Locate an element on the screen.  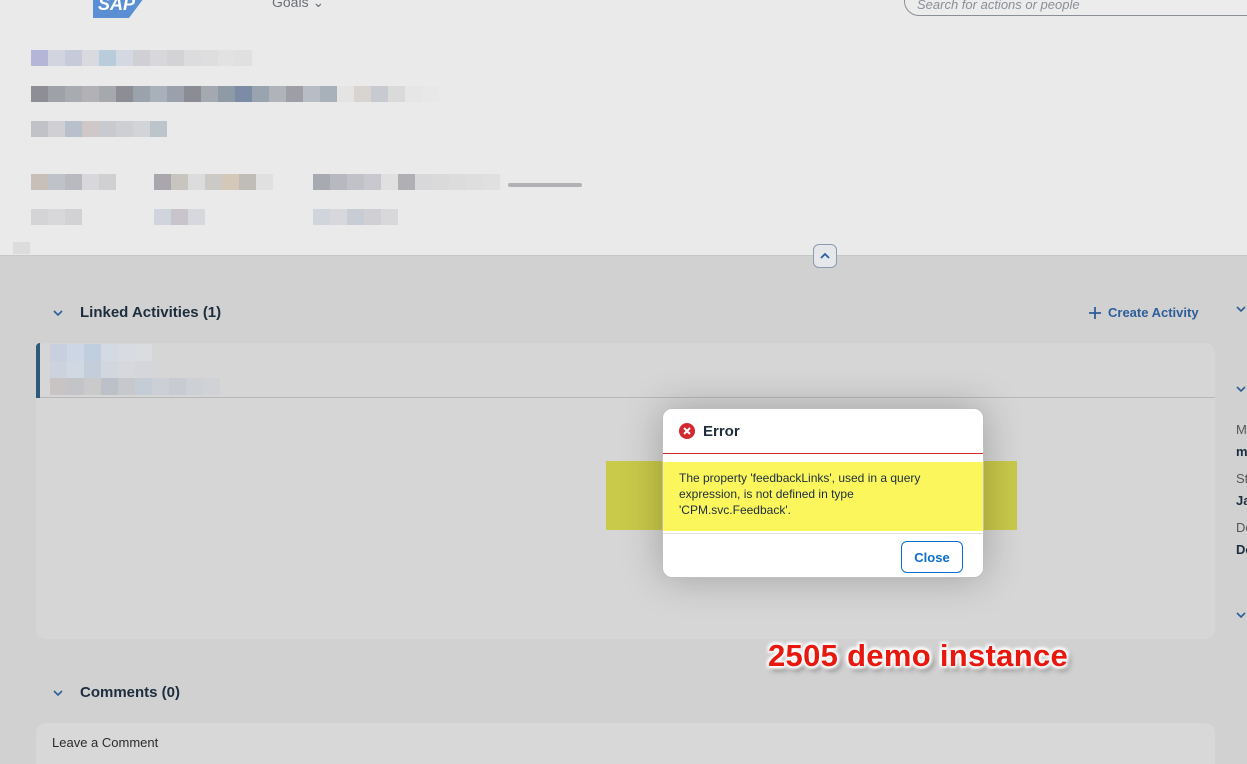
row-accent is located at coordinates (38, 370).